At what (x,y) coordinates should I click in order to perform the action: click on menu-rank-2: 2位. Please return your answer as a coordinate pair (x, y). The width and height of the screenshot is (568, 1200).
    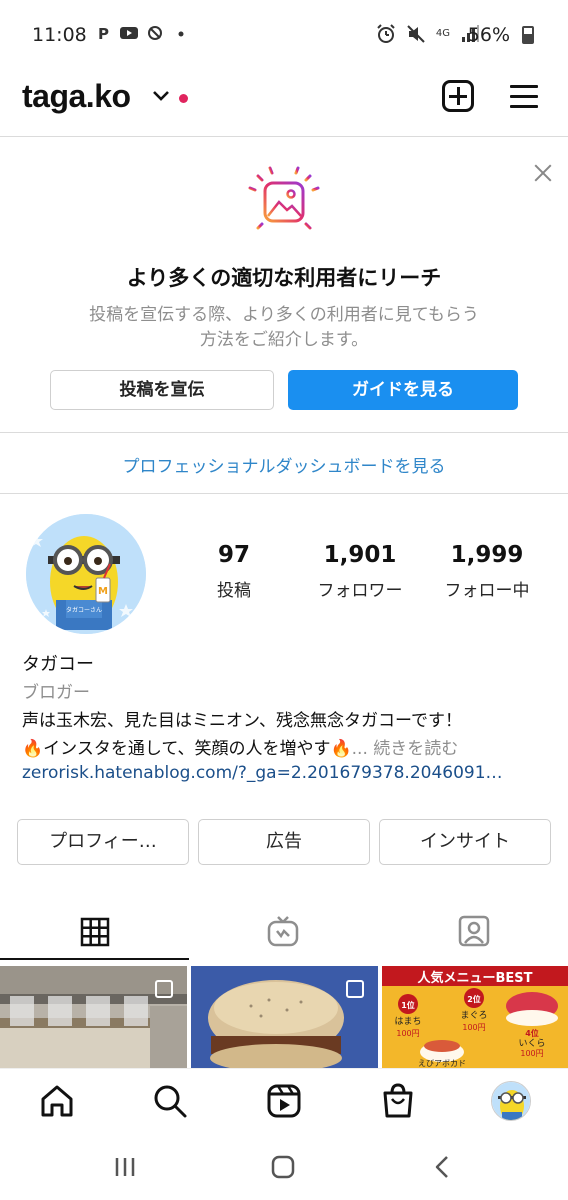
    Looking at the image, I should click on (474, 999).